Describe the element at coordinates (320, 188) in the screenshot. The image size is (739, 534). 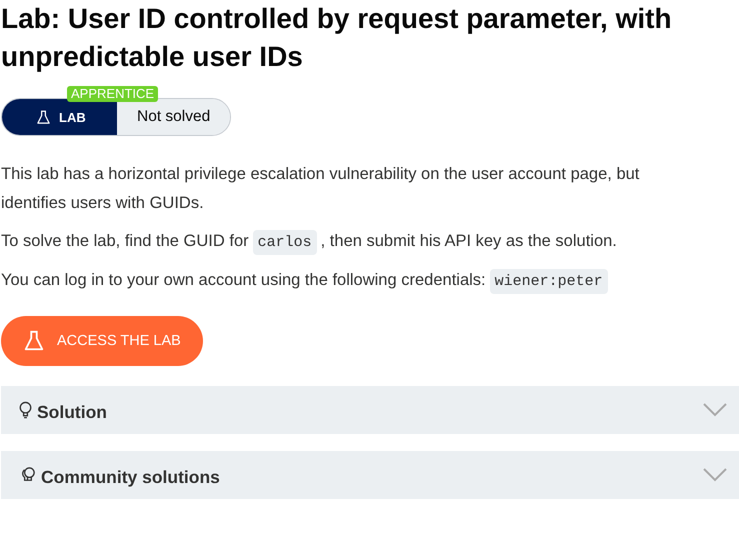
I see `description-text: This lab has a horizontal privilege escalation vulnerability on the user account page, but identifies users with GUIDs.` at that location.